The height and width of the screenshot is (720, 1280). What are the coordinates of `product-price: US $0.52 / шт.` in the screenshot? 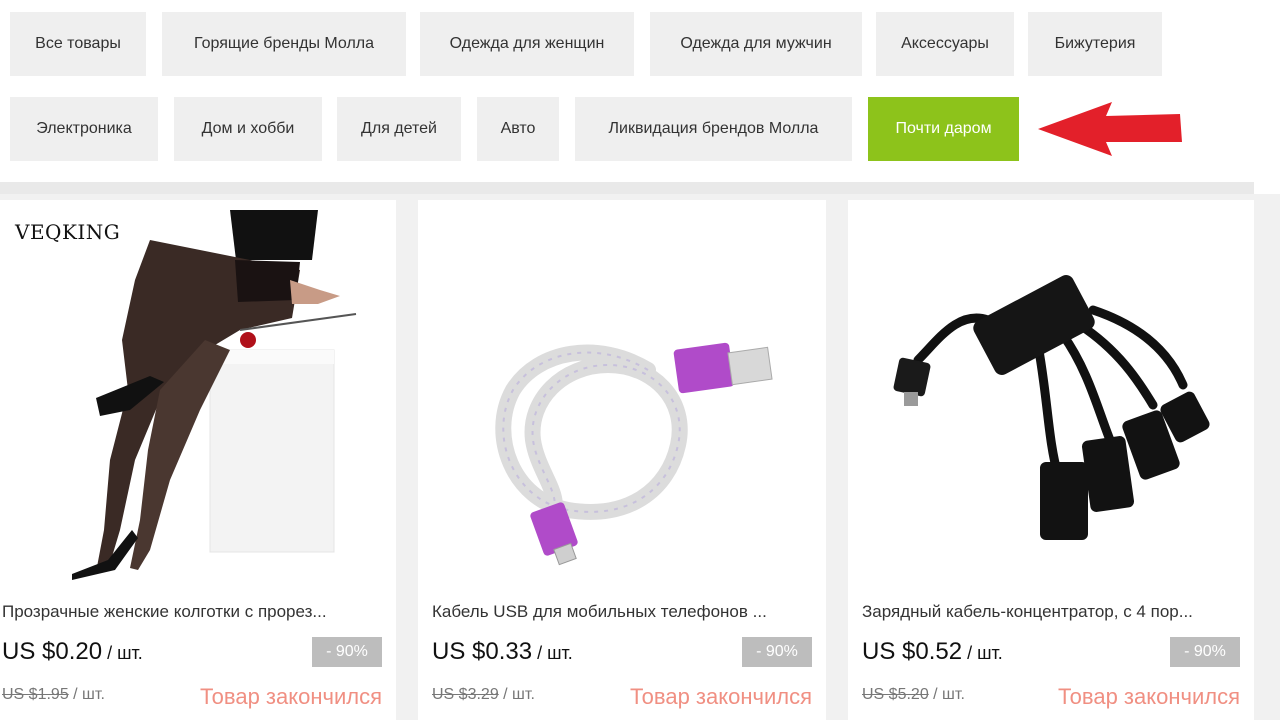 It's located at (932, 652).